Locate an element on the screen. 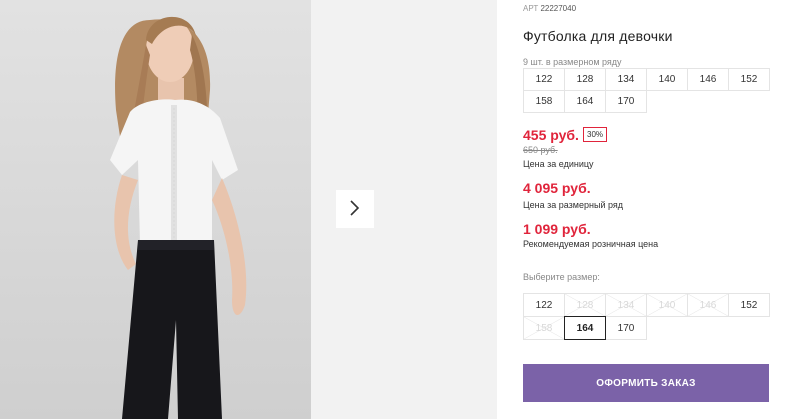 This screenshot has width=800, height=419. size-row-cell: 164 is located at coordinates (585, 101).